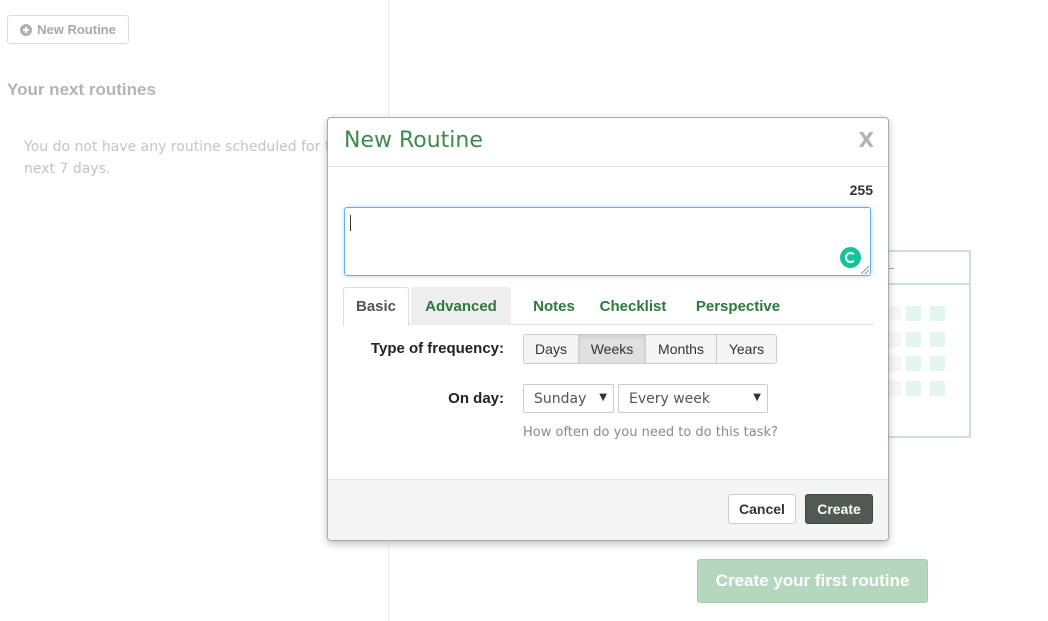 The height and width of the screenshot is (621, 1048). What do you see at coordinates (762, 509) in the screenshot?
I see `cancel-button: Cancel` at bounding box center [762, 509].